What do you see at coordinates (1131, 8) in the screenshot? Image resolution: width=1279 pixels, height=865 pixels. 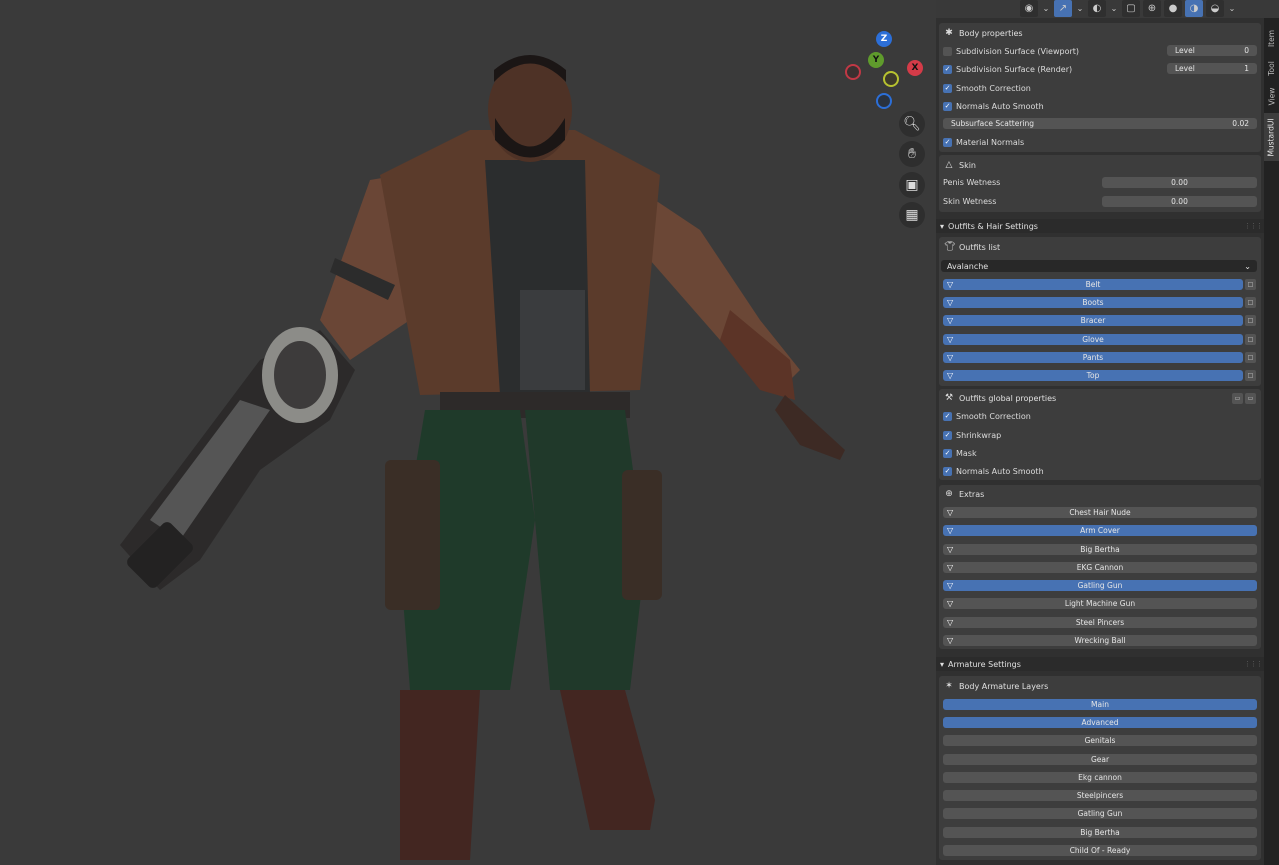 I see `xray-icon: ▢` at bounding box center [1131, 8].